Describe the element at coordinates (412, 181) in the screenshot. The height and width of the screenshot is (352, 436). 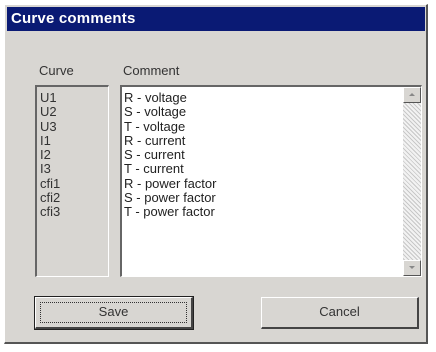
I see `vertical-scrollbar` at that location.